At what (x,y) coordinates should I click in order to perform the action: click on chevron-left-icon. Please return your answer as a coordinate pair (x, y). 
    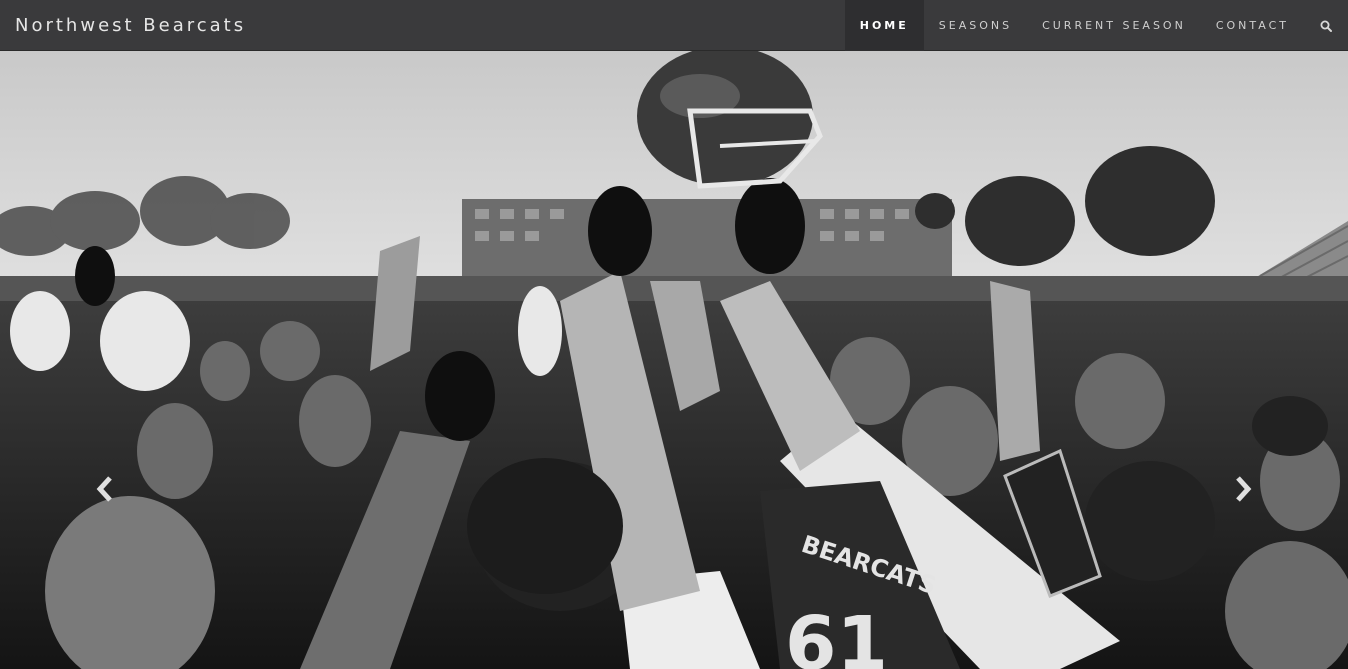
    Looking at the image, I should click on (104, 489).